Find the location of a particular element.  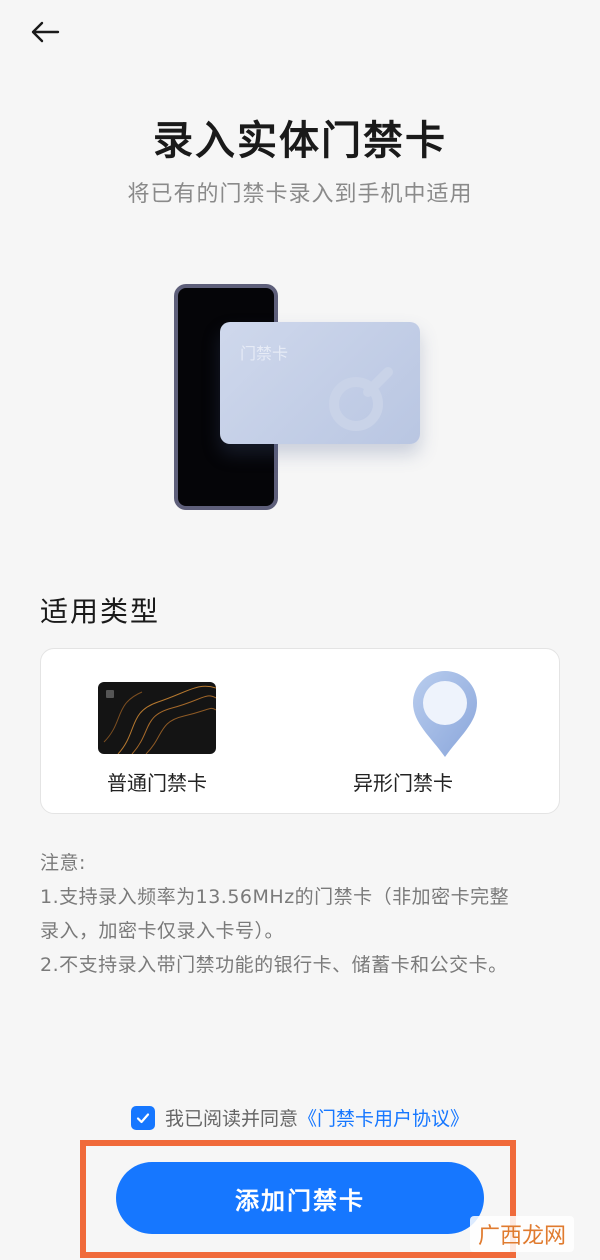

notice-line-2: 录入，加密卡仅录入卡号）。 is located at coordinates (162, 931).